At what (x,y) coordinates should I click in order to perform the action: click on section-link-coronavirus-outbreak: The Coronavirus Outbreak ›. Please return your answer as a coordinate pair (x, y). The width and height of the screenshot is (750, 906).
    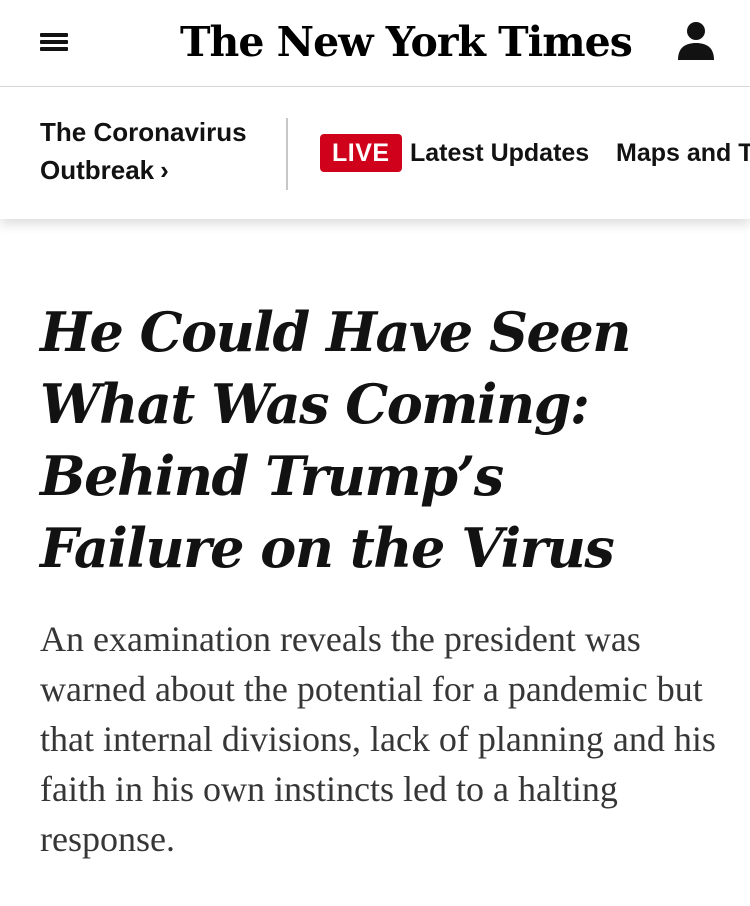
    Looking at the image, I should click on (160, 151).